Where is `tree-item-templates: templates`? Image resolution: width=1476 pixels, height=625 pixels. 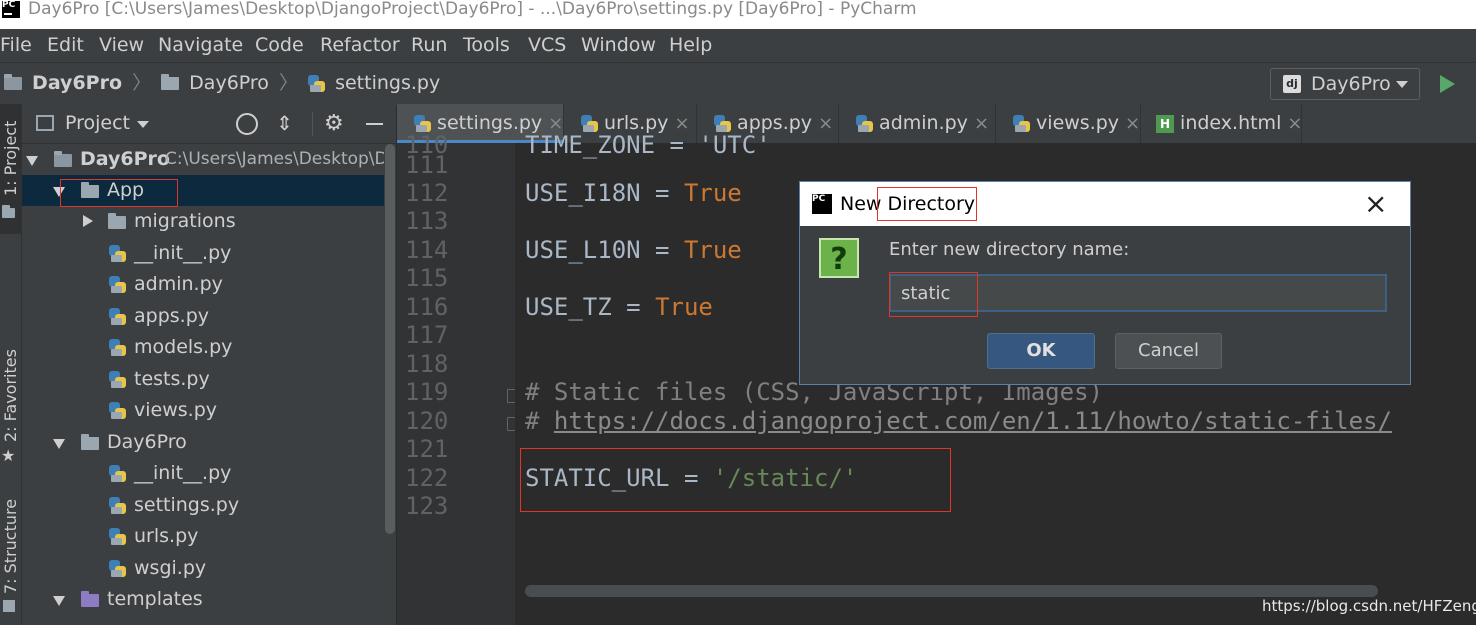 tree-item-templates: templates is located at coordinates (203, 599).